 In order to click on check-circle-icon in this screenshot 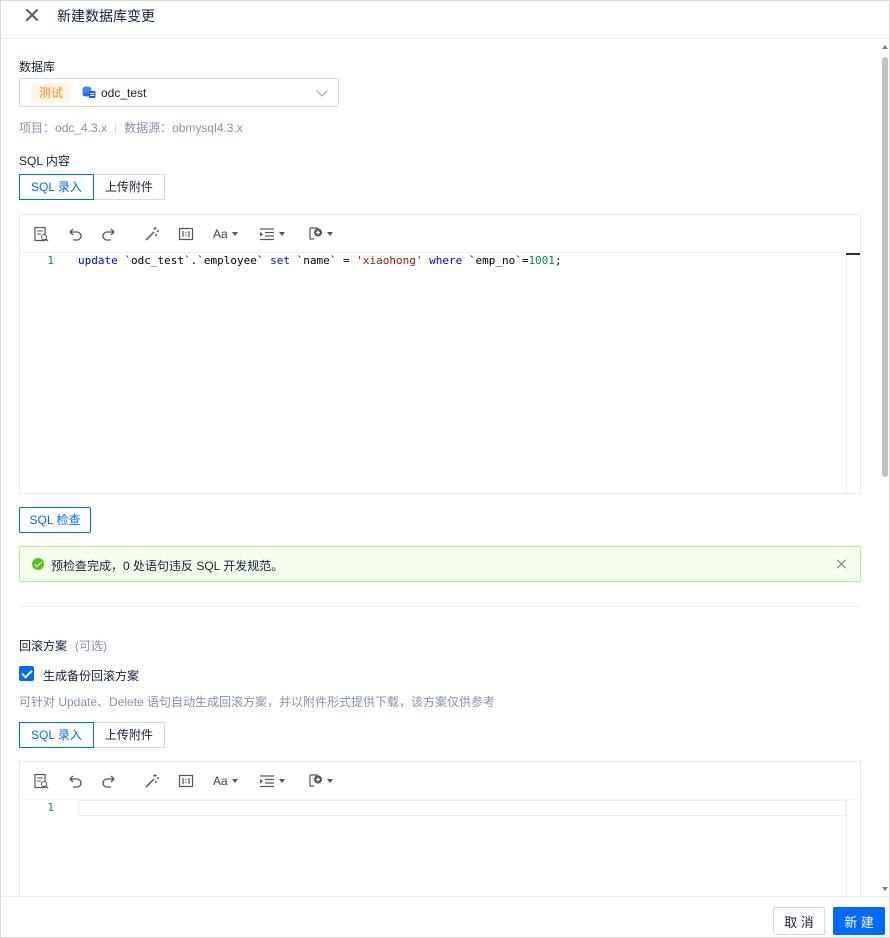, I will do `click(38, 564)`.